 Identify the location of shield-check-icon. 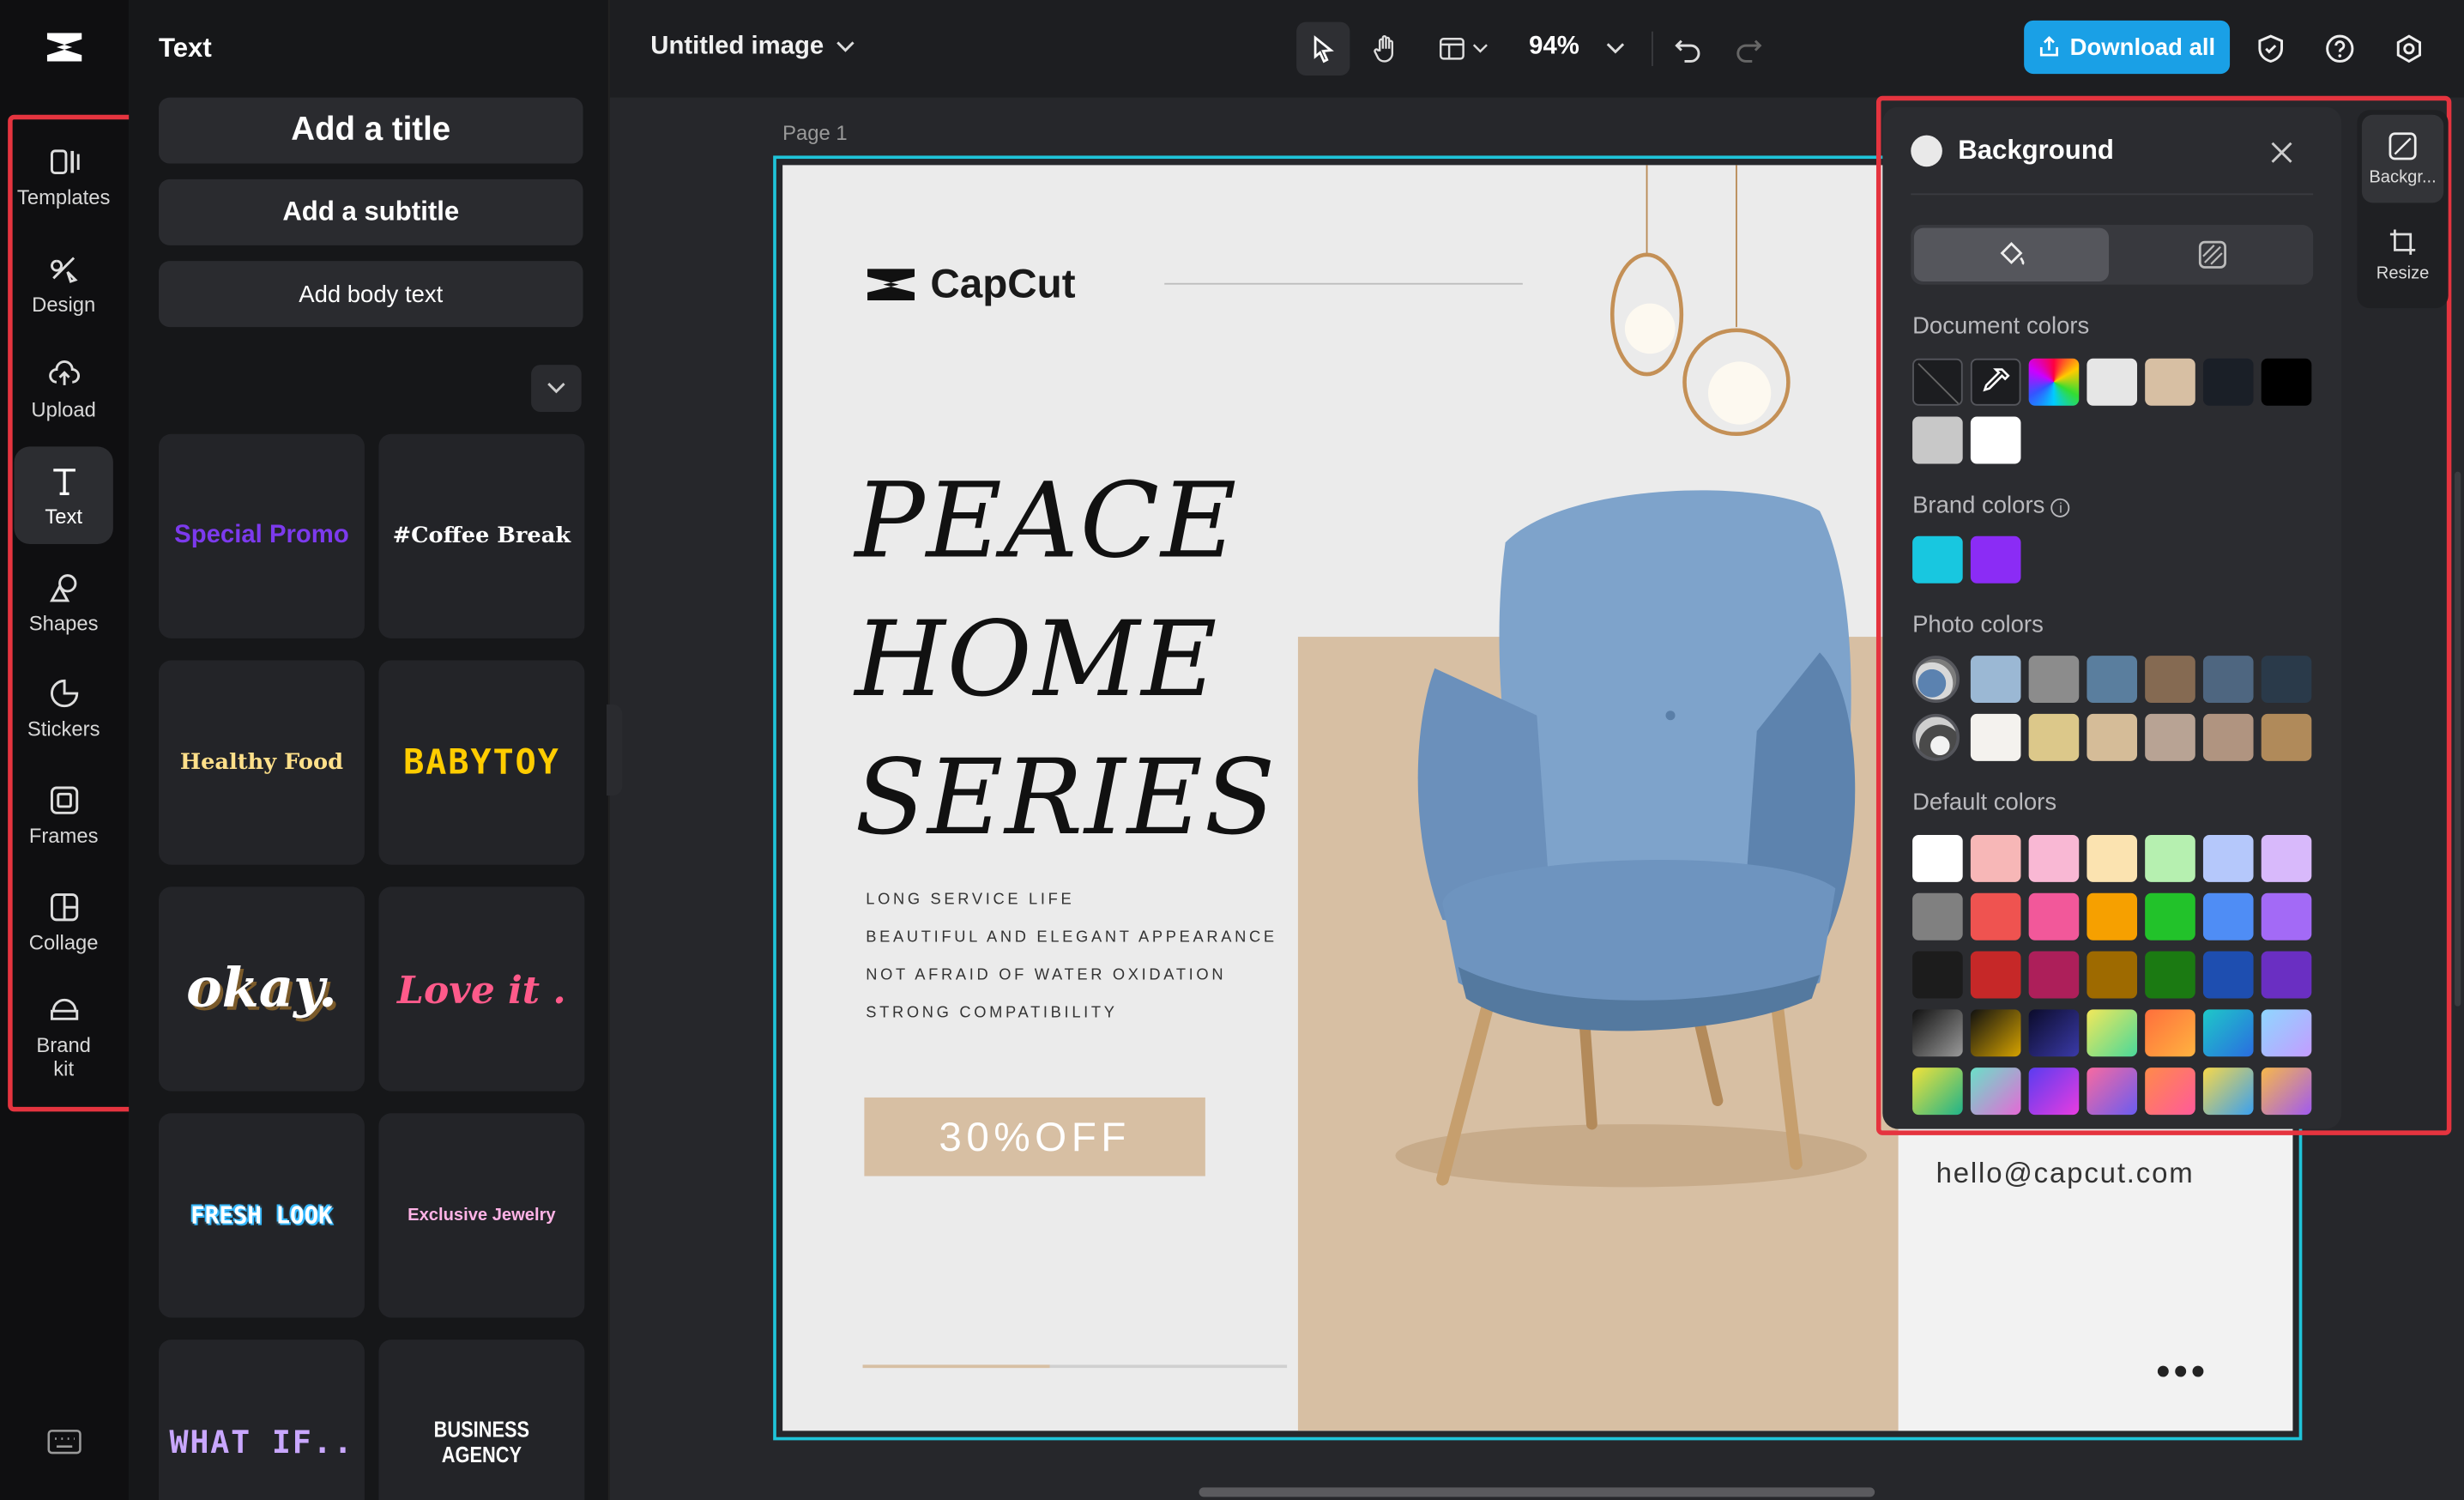
(2270, 48).